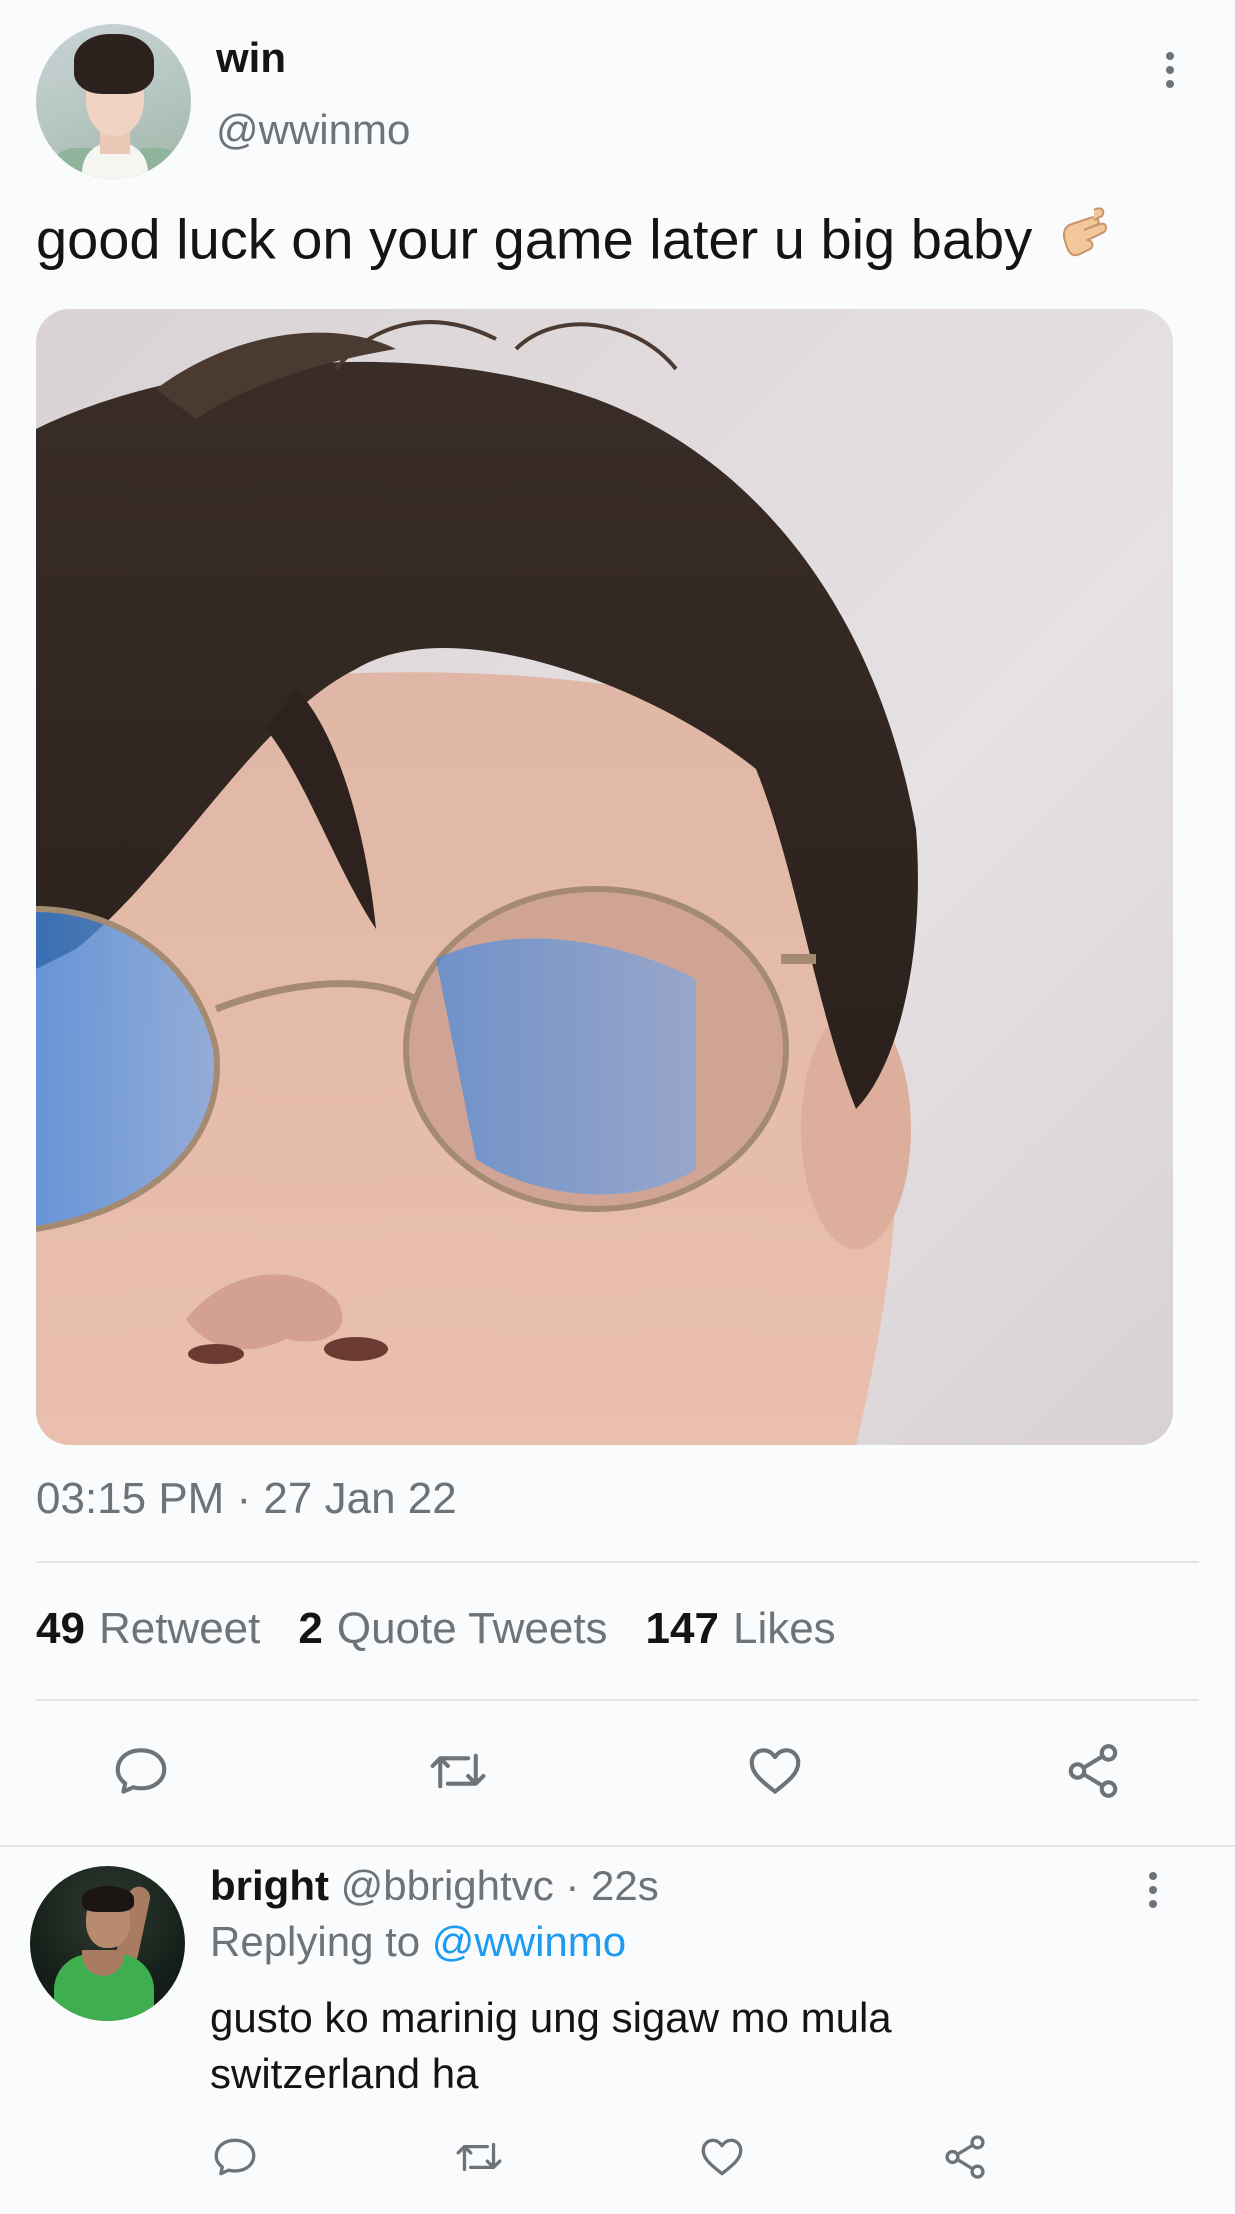 Image resolution: width=1235 pixels, height=2214 pixels. I want to click on retweet-icon, so click(458, 1773).